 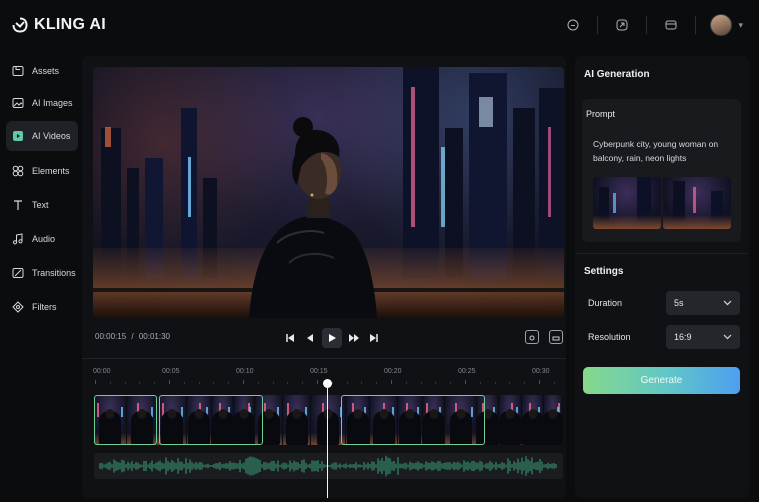 I want to click on sidebar-item-label: Elements, so click(x=51, y=171).